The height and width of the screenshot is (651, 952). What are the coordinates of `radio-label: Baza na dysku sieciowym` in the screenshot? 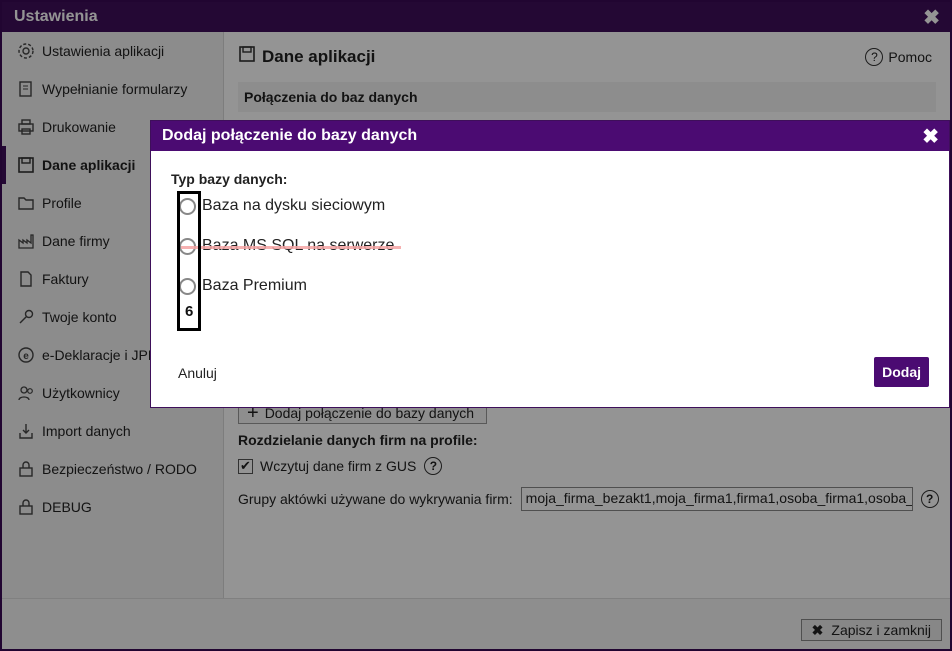 It's located at (294, 205).